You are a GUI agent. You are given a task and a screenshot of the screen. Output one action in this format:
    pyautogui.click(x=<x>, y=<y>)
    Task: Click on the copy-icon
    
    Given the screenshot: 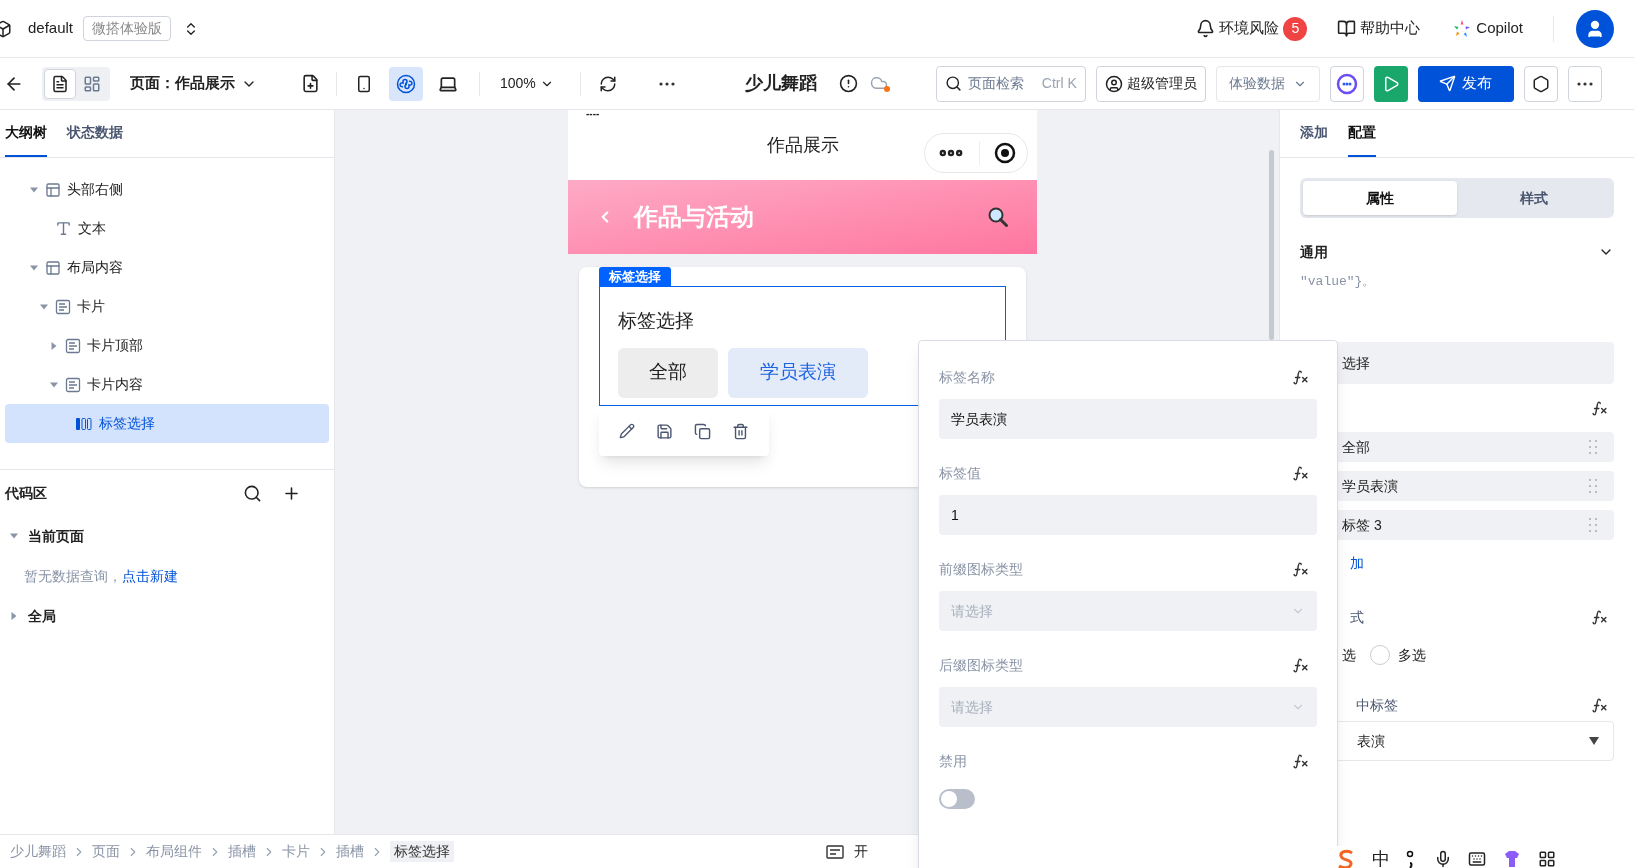 What is the action you would take?
    pyautogui.click(x=702, y=431)
    